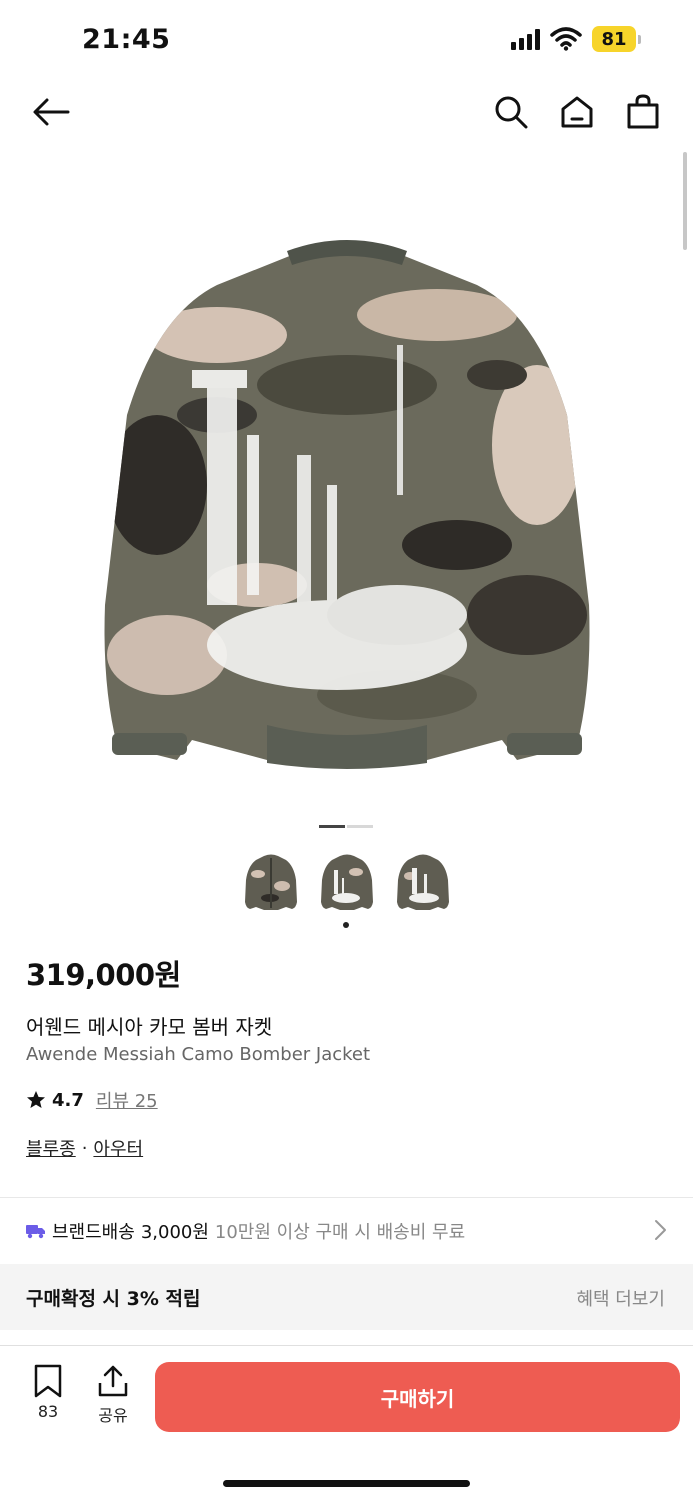 Image resolution: width=693 pixels, height=1500 pixels. Describe the element at coordinates (68, 1100) in the screenshot. I see `rating-value: 4.7` at that location.